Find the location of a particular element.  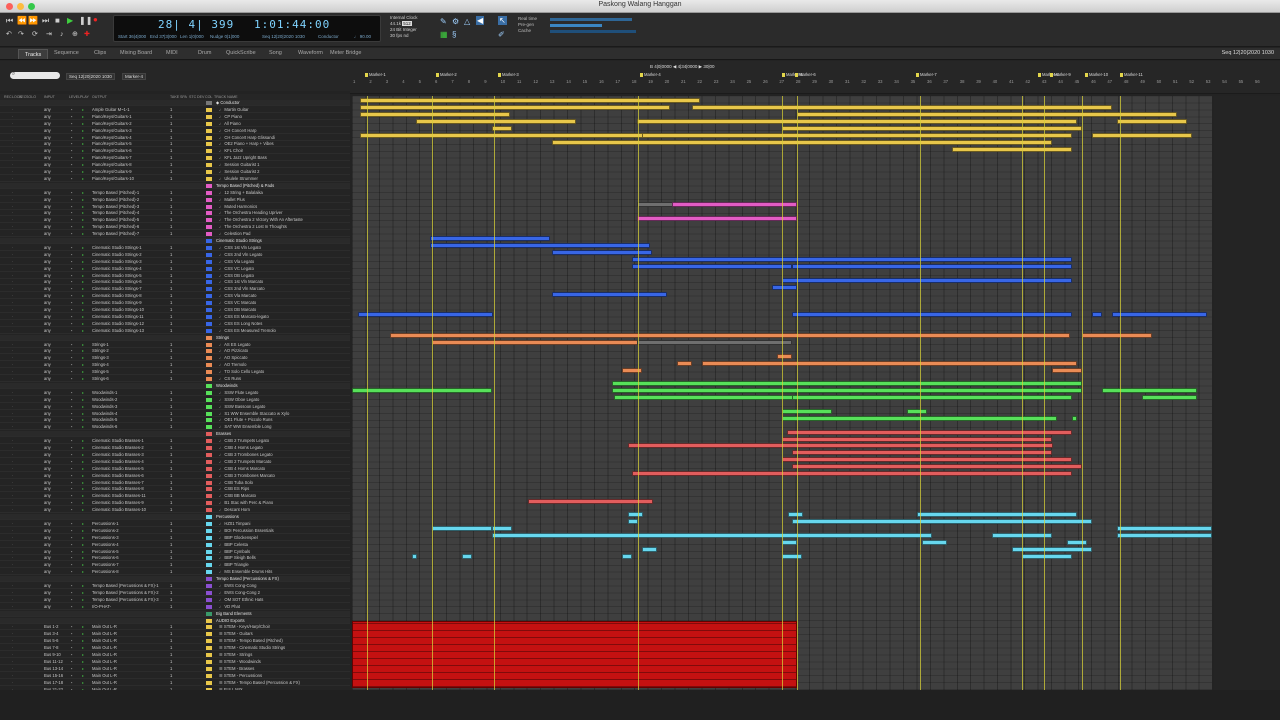

column-header-rec: REC is located at coordinates (8, 97).